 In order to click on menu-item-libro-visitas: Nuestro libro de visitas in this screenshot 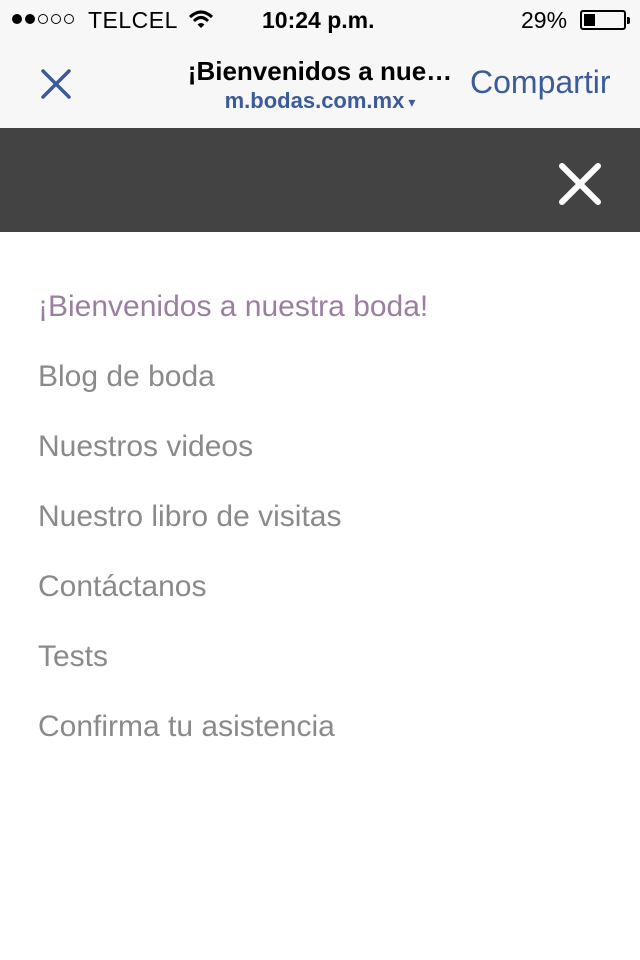, I will do `click(233, 531)`.